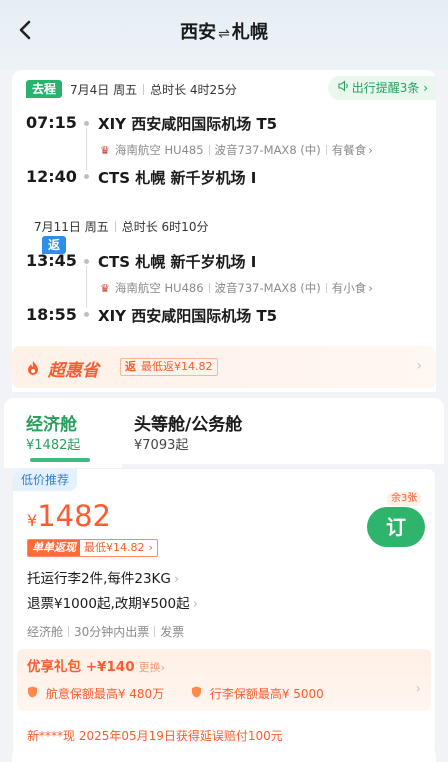  I want to click on refund-text: 退票¥1000起,改期¥500起, so click(108, 604).